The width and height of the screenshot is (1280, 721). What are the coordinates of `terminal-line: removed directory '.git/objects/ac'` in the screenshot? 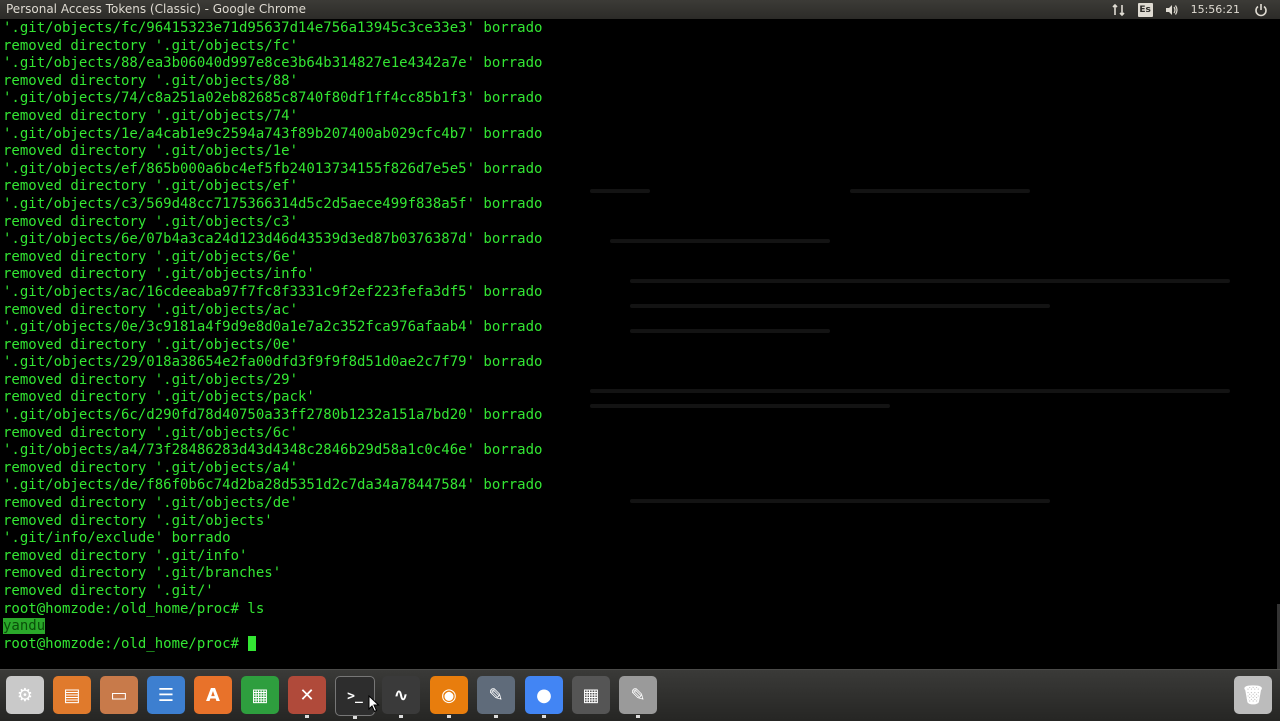 It's located at (151, 309).